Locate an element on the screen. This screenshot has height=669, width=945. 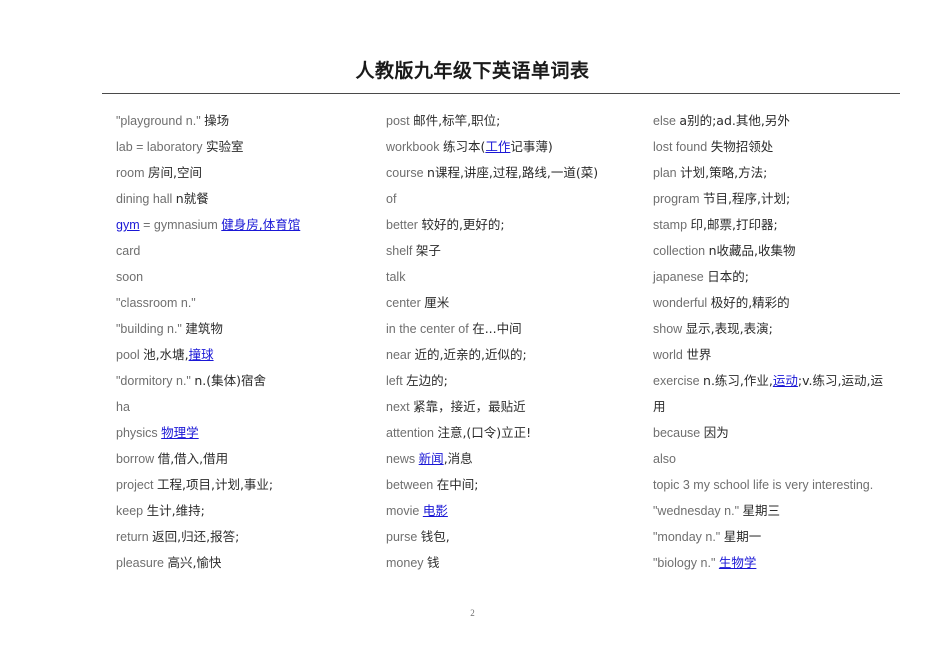
entry-word: soon is located at coordinates (130, 277).